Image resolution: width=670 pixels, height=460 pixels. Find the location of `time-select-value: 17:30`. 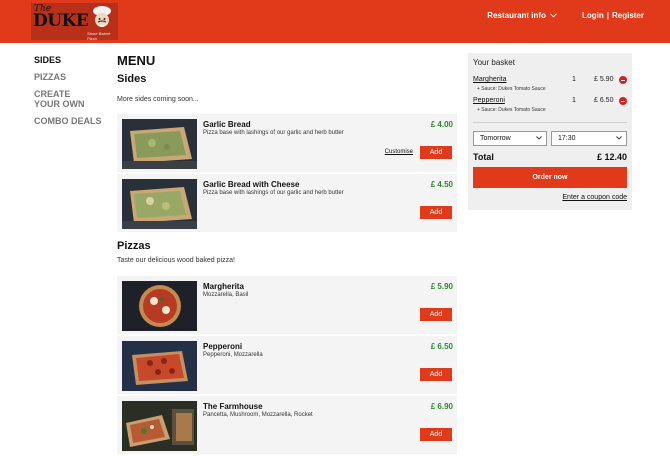

time-select-value: 17:30 is located at coordinates (567, 138).